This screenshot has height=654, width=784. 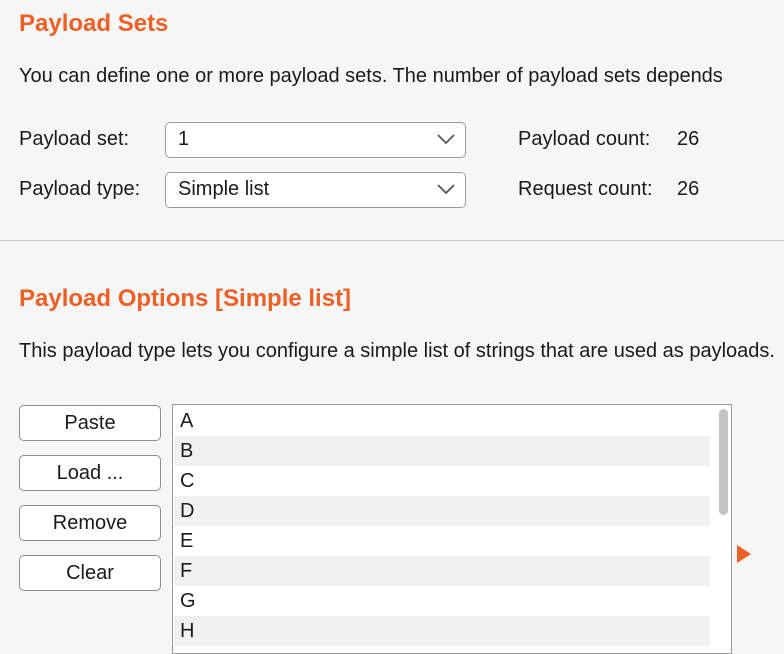 What do you see at coordinates (392, 240) in the screenshot?
I see `section-divider` at bounding box center [392, 240].